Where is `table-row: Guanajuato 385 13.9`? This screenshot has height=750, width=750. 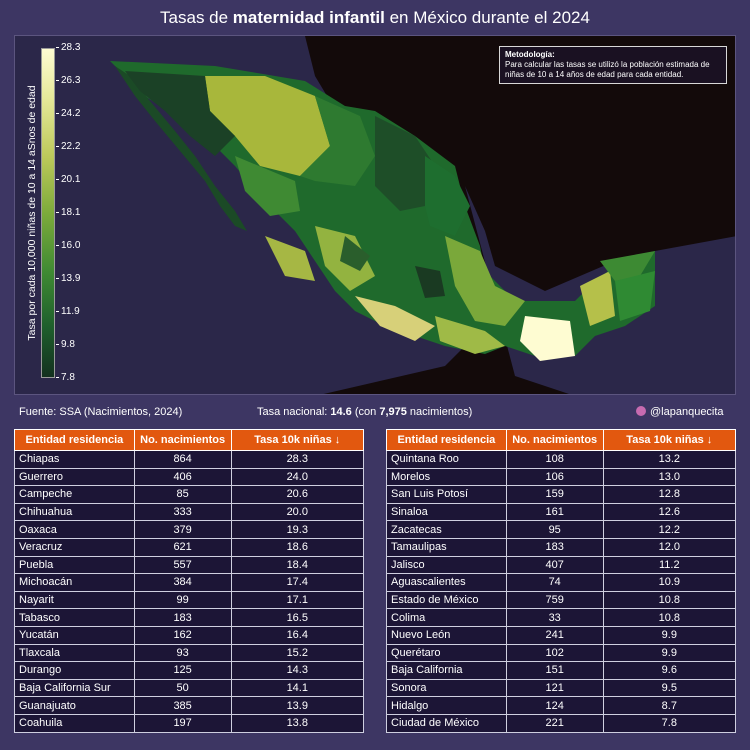 table-row: Guanajuato 385 13.9 is located at coordinates (189, 705).